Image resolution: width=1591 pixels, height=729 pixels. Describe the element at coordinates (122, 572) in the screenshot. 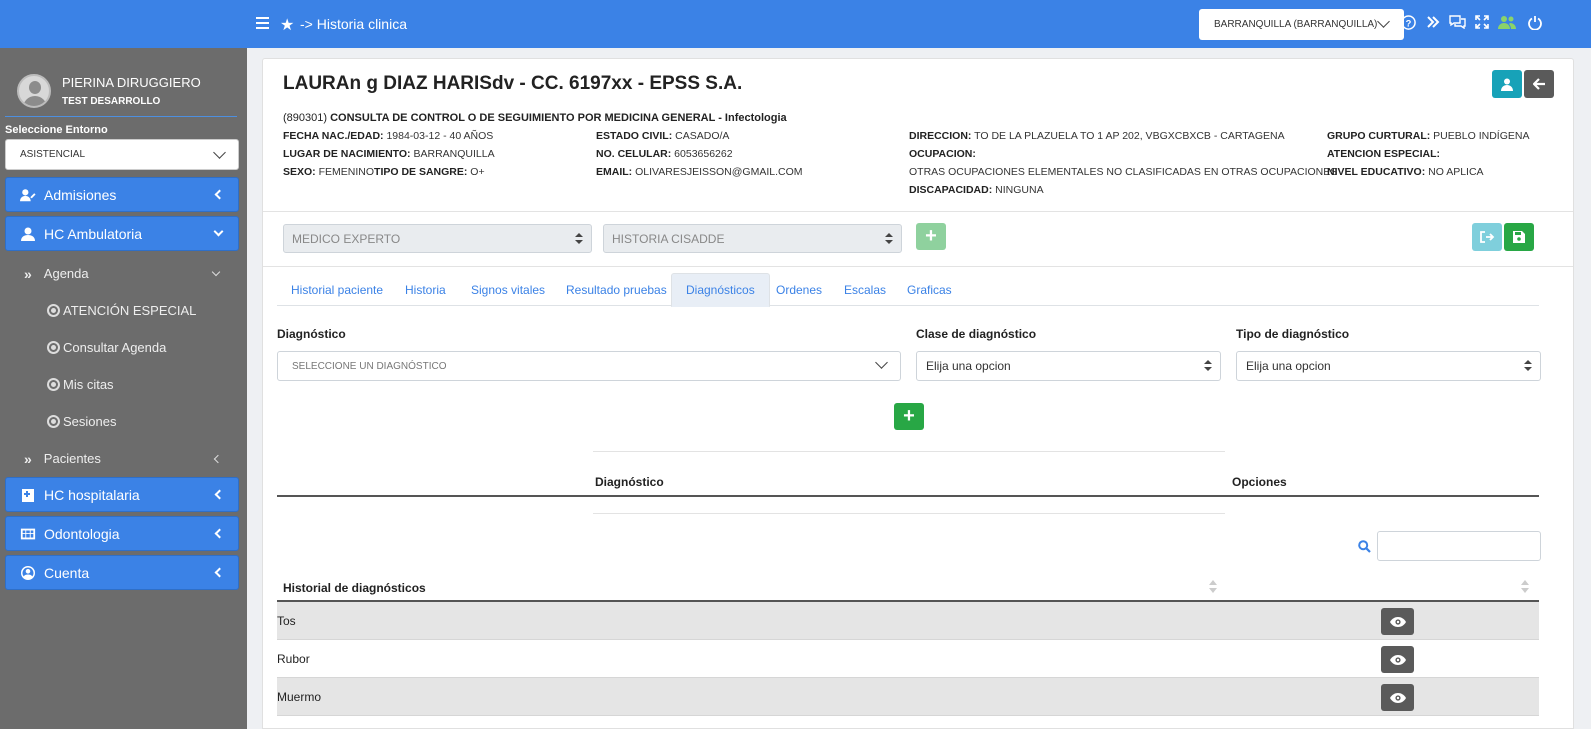

I see `sidebar-item-cuenta: Cuenta` at that location.